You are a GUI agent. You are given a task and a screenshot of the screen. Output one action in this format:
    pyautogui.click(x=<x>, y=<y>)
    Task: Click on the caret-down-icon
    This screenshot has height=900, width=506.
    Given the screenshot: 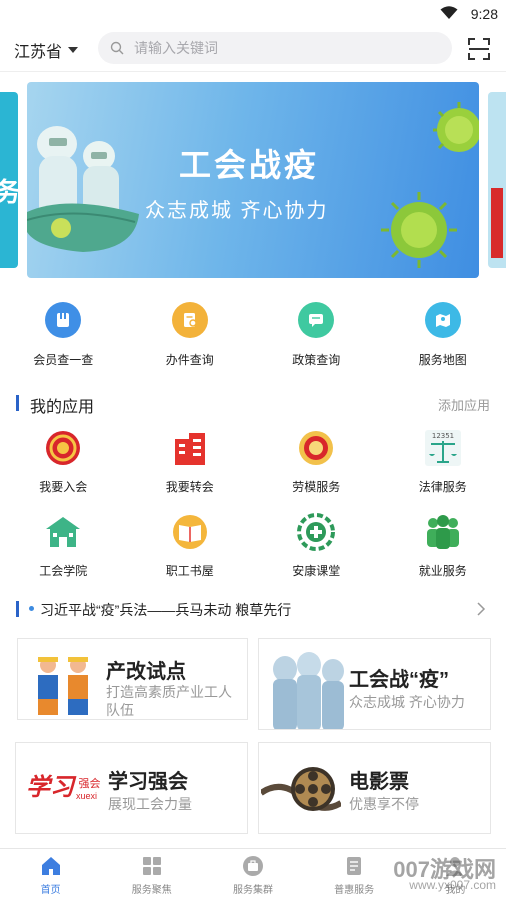 What is the action you would take?
    pyautogui.click(x=73, y=50)
    